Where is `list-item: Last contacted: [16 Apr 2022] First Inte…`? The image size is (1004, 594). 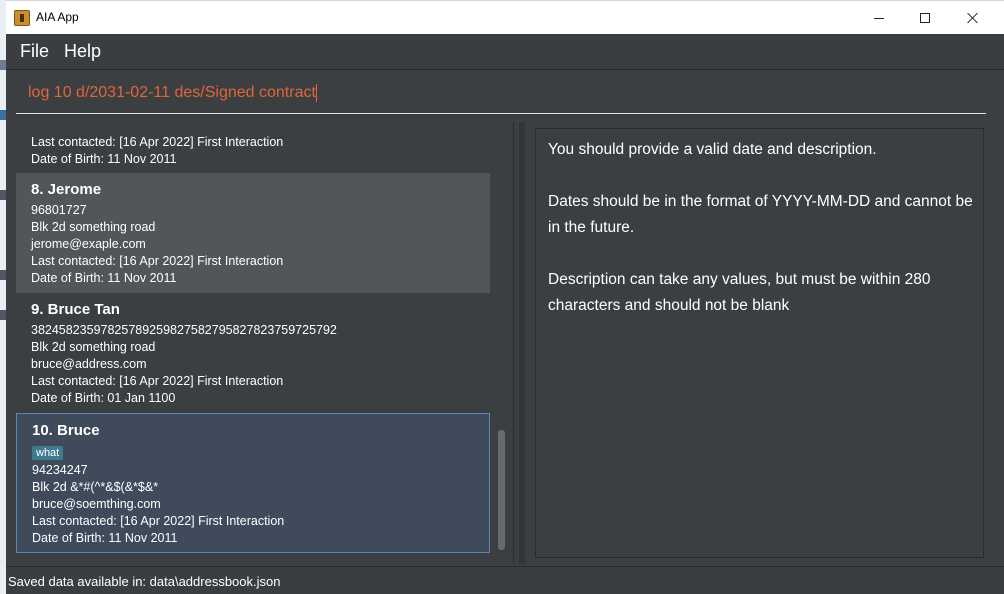
list-item: Last contacted: [16 Apr 2022] First Inte… is located at coordinates (253, 152).